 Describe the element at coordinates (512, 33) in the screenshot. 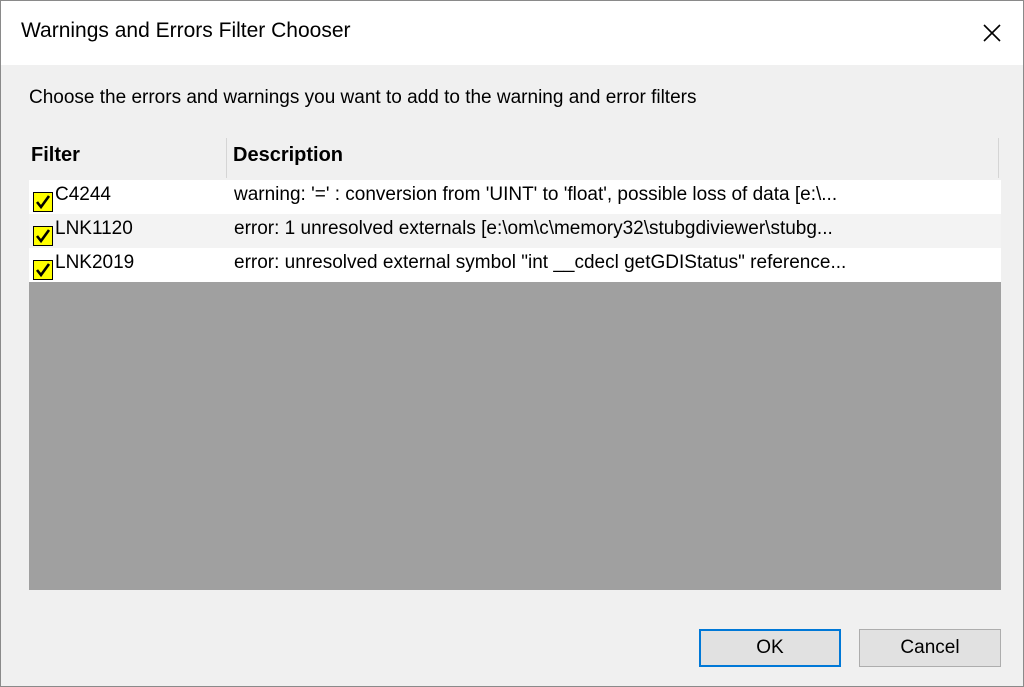

I see `title-bar: Warnings and Errors Filter Chooser` at that location.